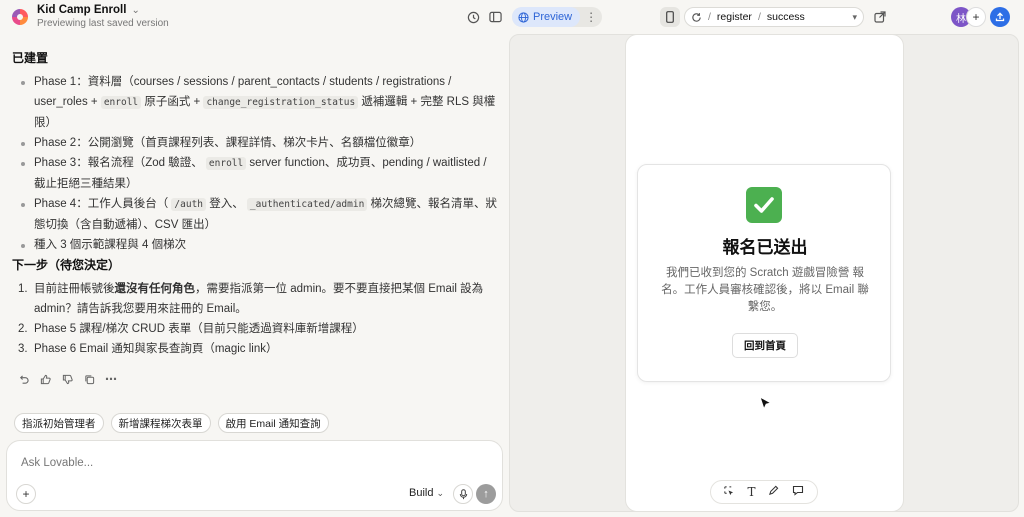 This screenshot has width=1024, height=517. What do you see at coordinates (426, 493) in the screenshot?
I see `mode-dropdown: Build ⌄` at bounding box center [426, 493].